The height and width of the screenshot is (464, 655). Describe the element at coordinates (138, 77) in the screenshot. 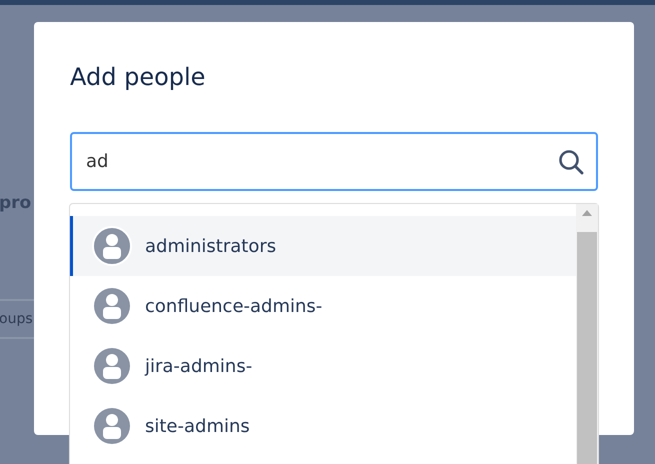

I see `dialog-title: Add people` at that location.